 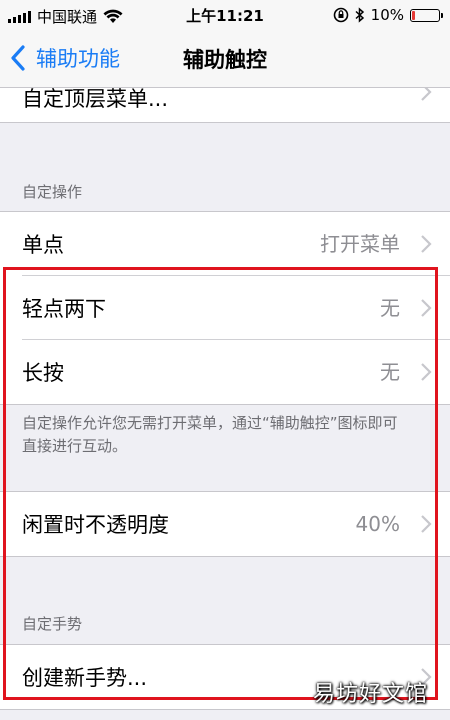 I want to click on section-header-custom-gestures: 自定手势, so click(x=52, y=624).